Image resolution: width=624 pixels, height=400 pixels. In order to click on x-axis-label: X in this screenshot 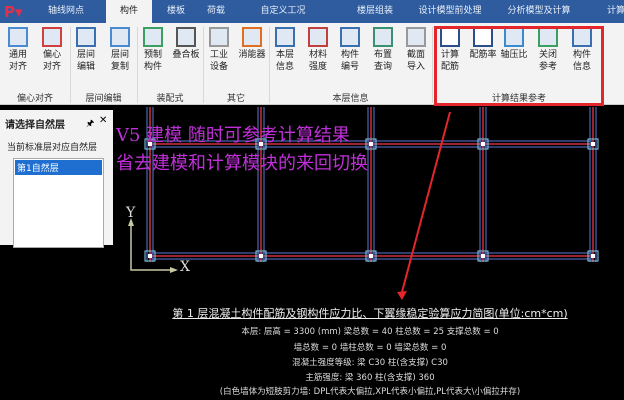, I will do `click(185, 267)`.